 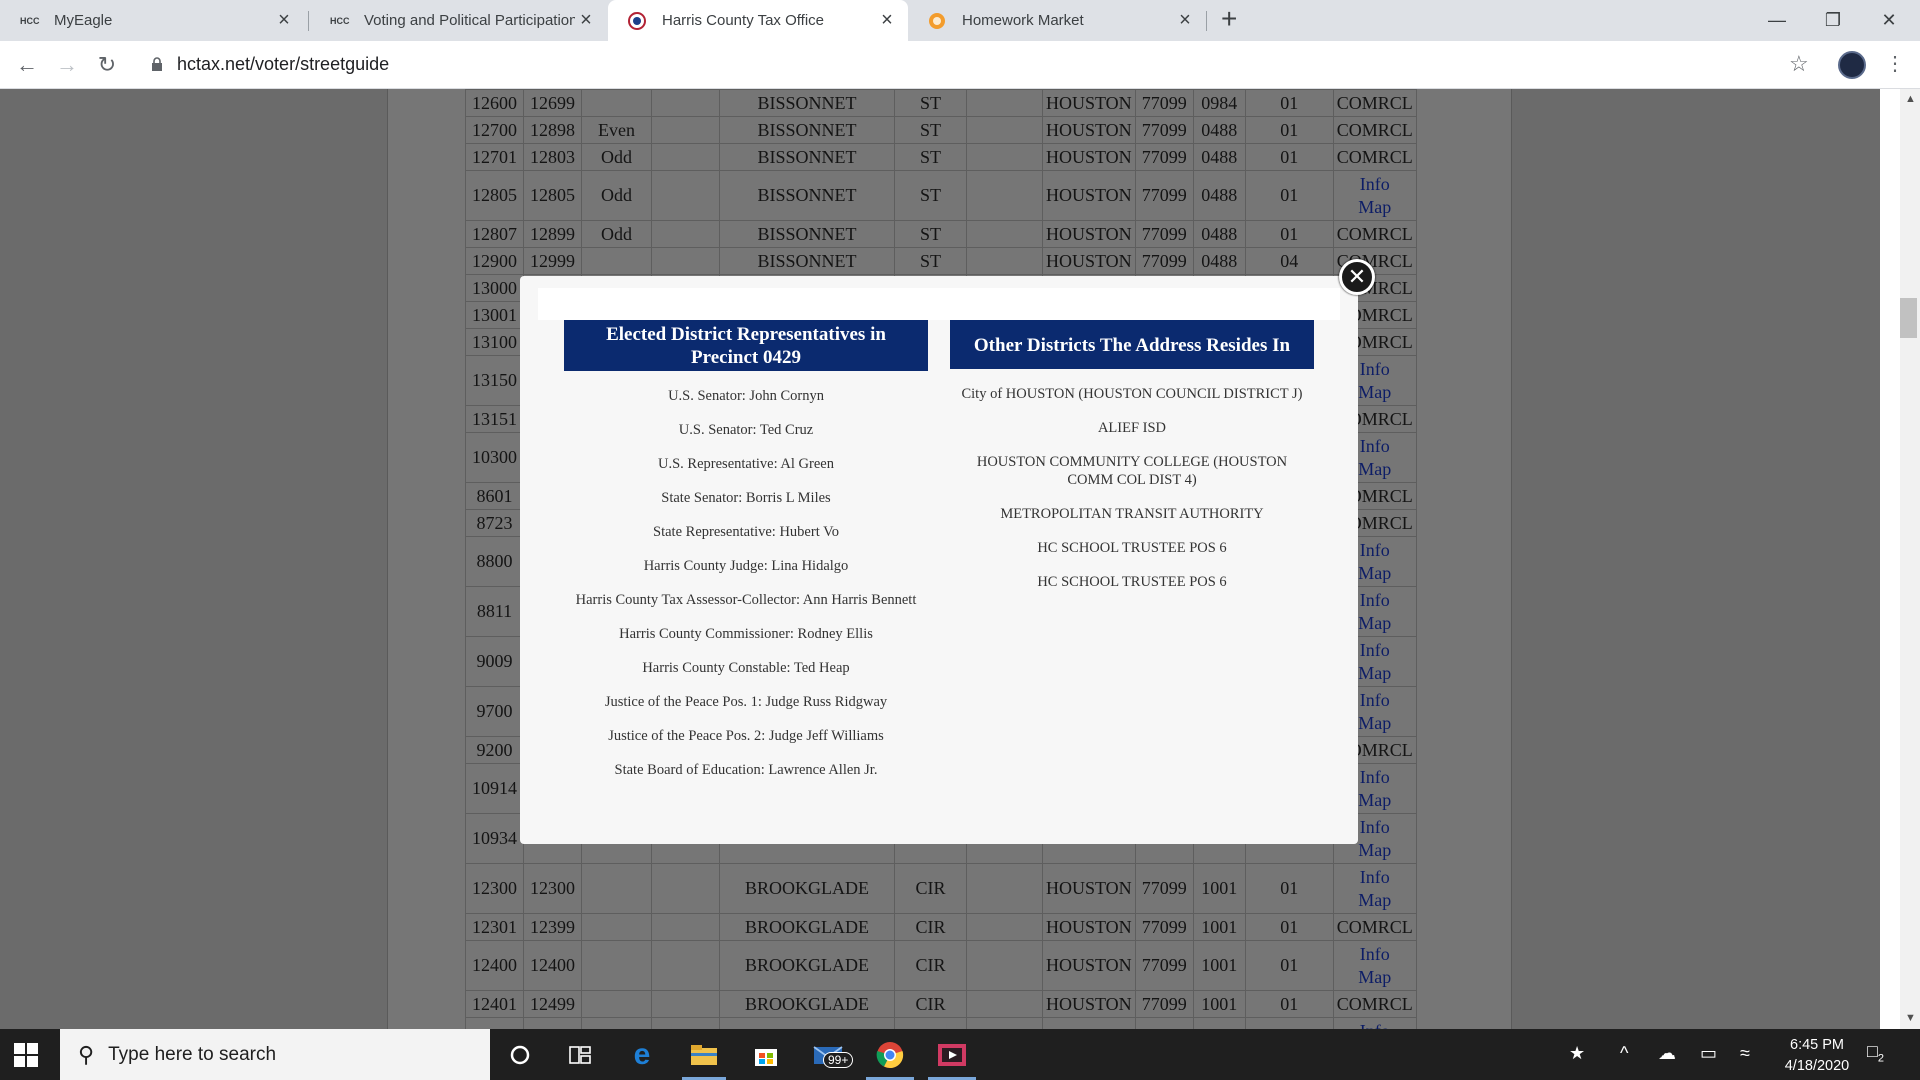 I want to click on representative-item: Harris County Commissioner: Rodney Ellis, so click(x=746, y=634).